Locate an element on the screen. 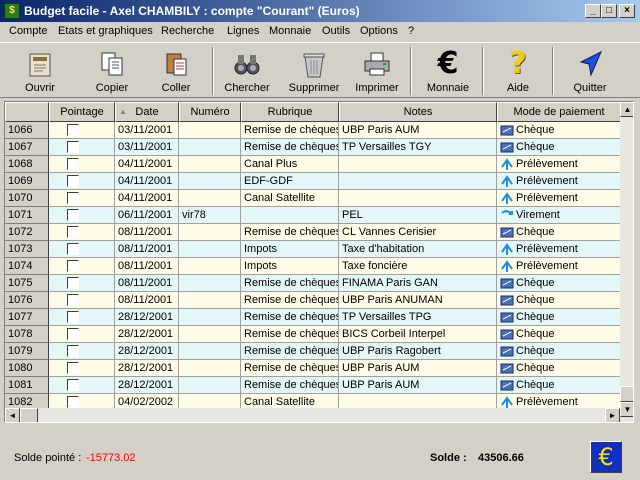 Image resolution: width=640 pixels, height=480 pixels. euro-currency-icon: € is located at coordinates (606, 457).